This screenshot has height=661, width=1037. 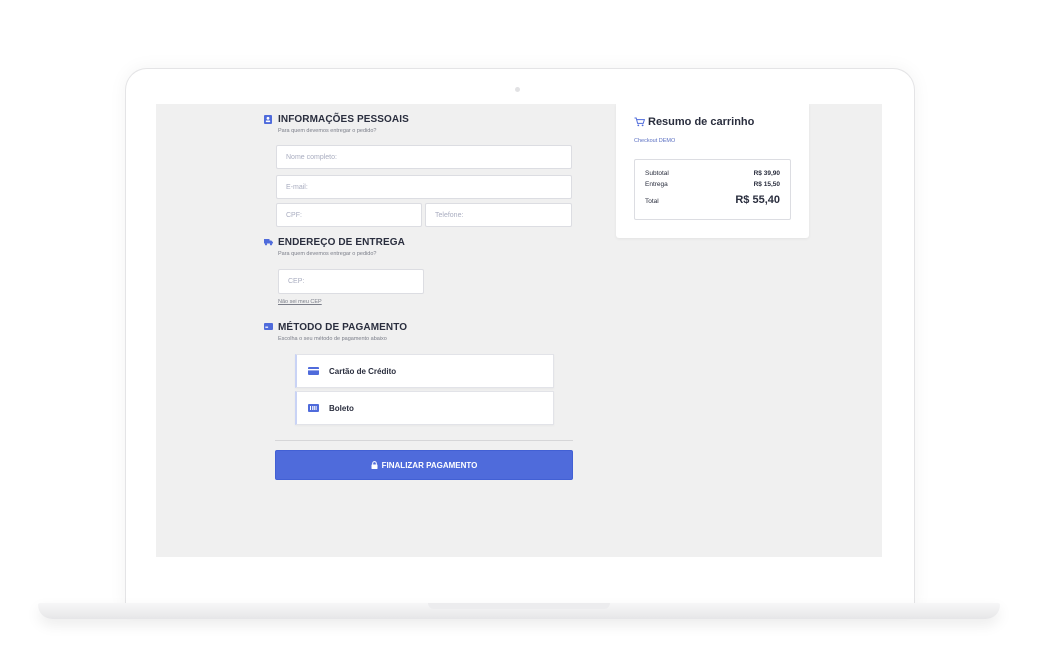 I want to click on total-row: Total R$ 55,40, so click(x=712, y=200).